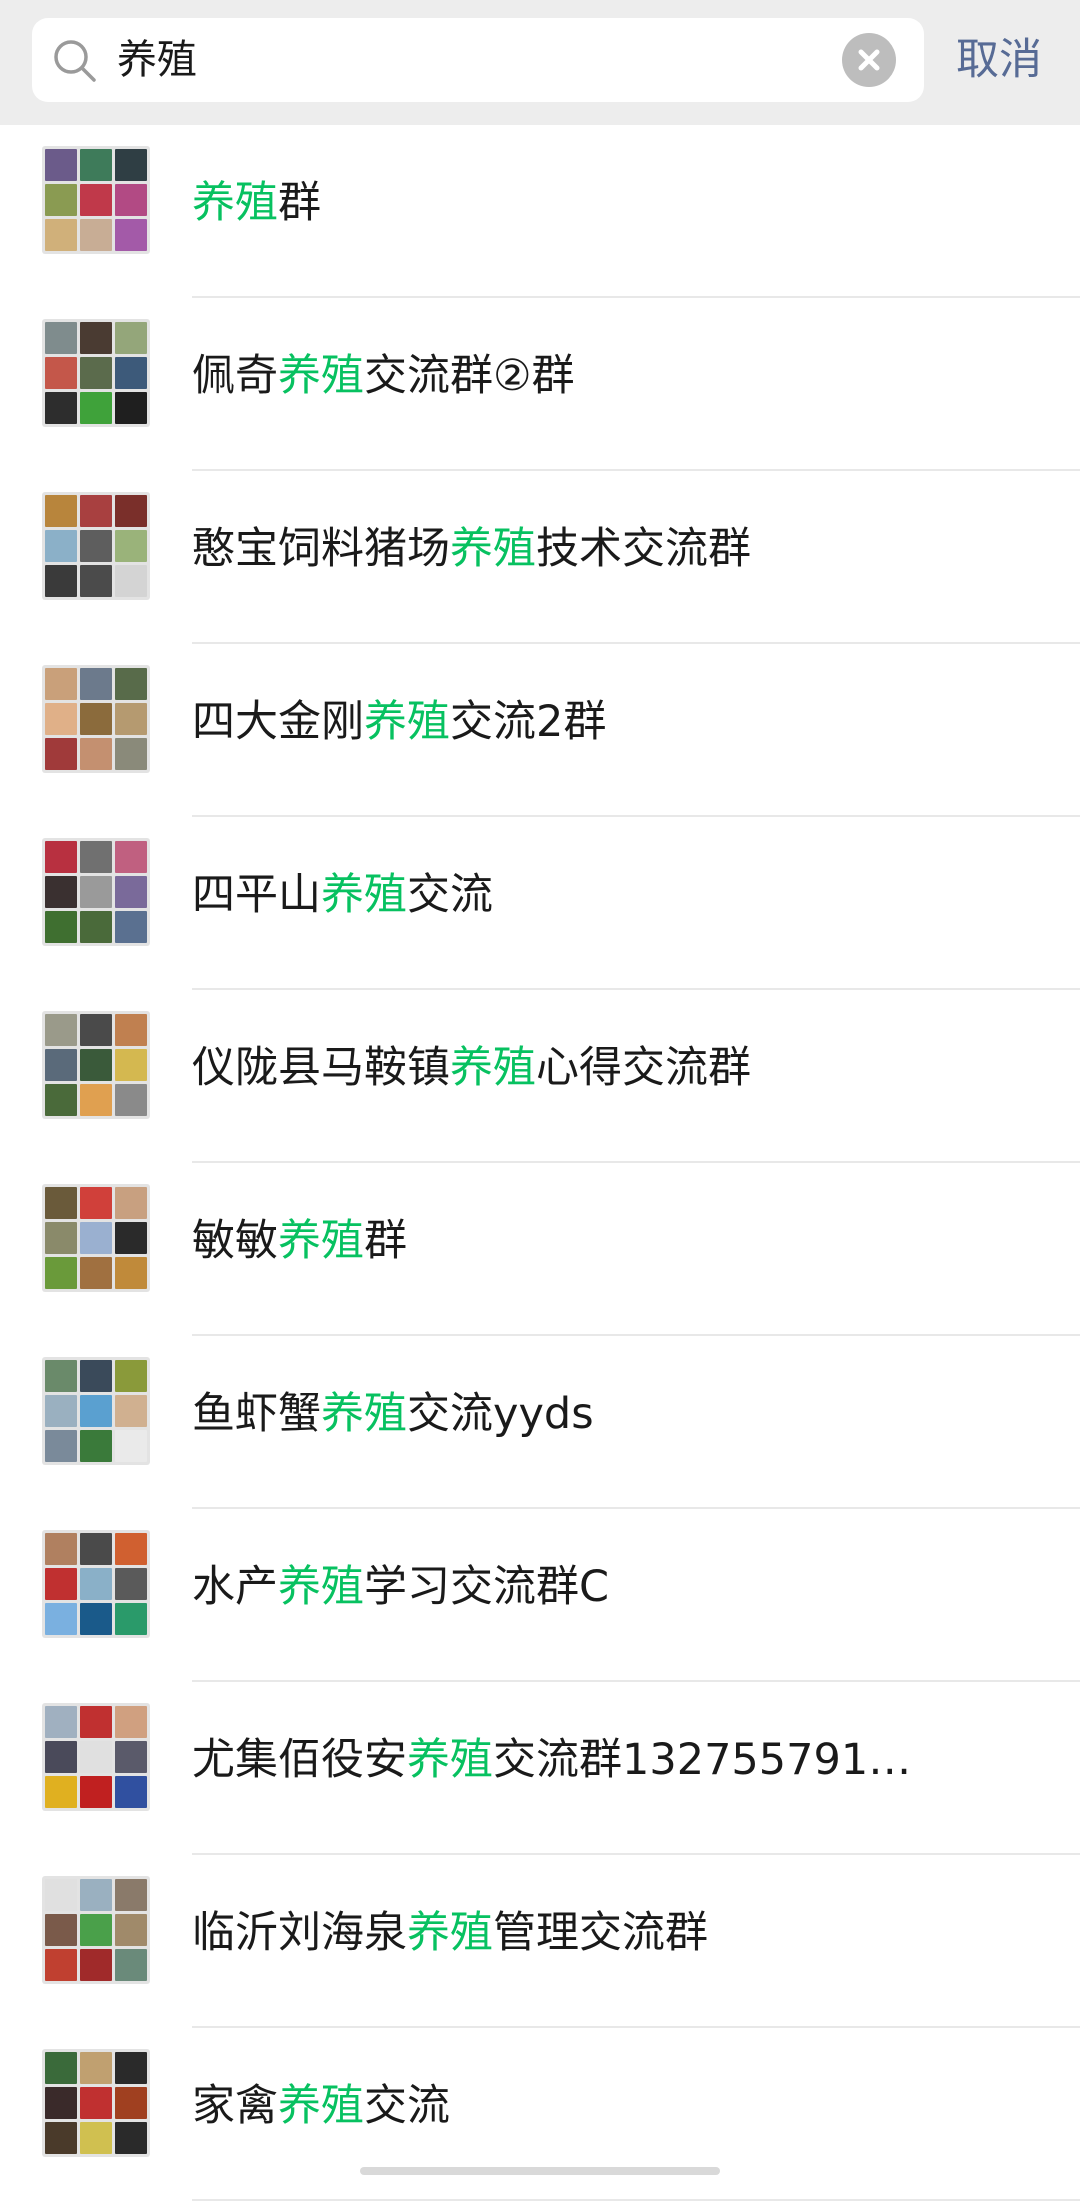 Image resolution: width=1080 pixels, height=2201 pixels. I want to click on home-indicator, so click(540, 2171).